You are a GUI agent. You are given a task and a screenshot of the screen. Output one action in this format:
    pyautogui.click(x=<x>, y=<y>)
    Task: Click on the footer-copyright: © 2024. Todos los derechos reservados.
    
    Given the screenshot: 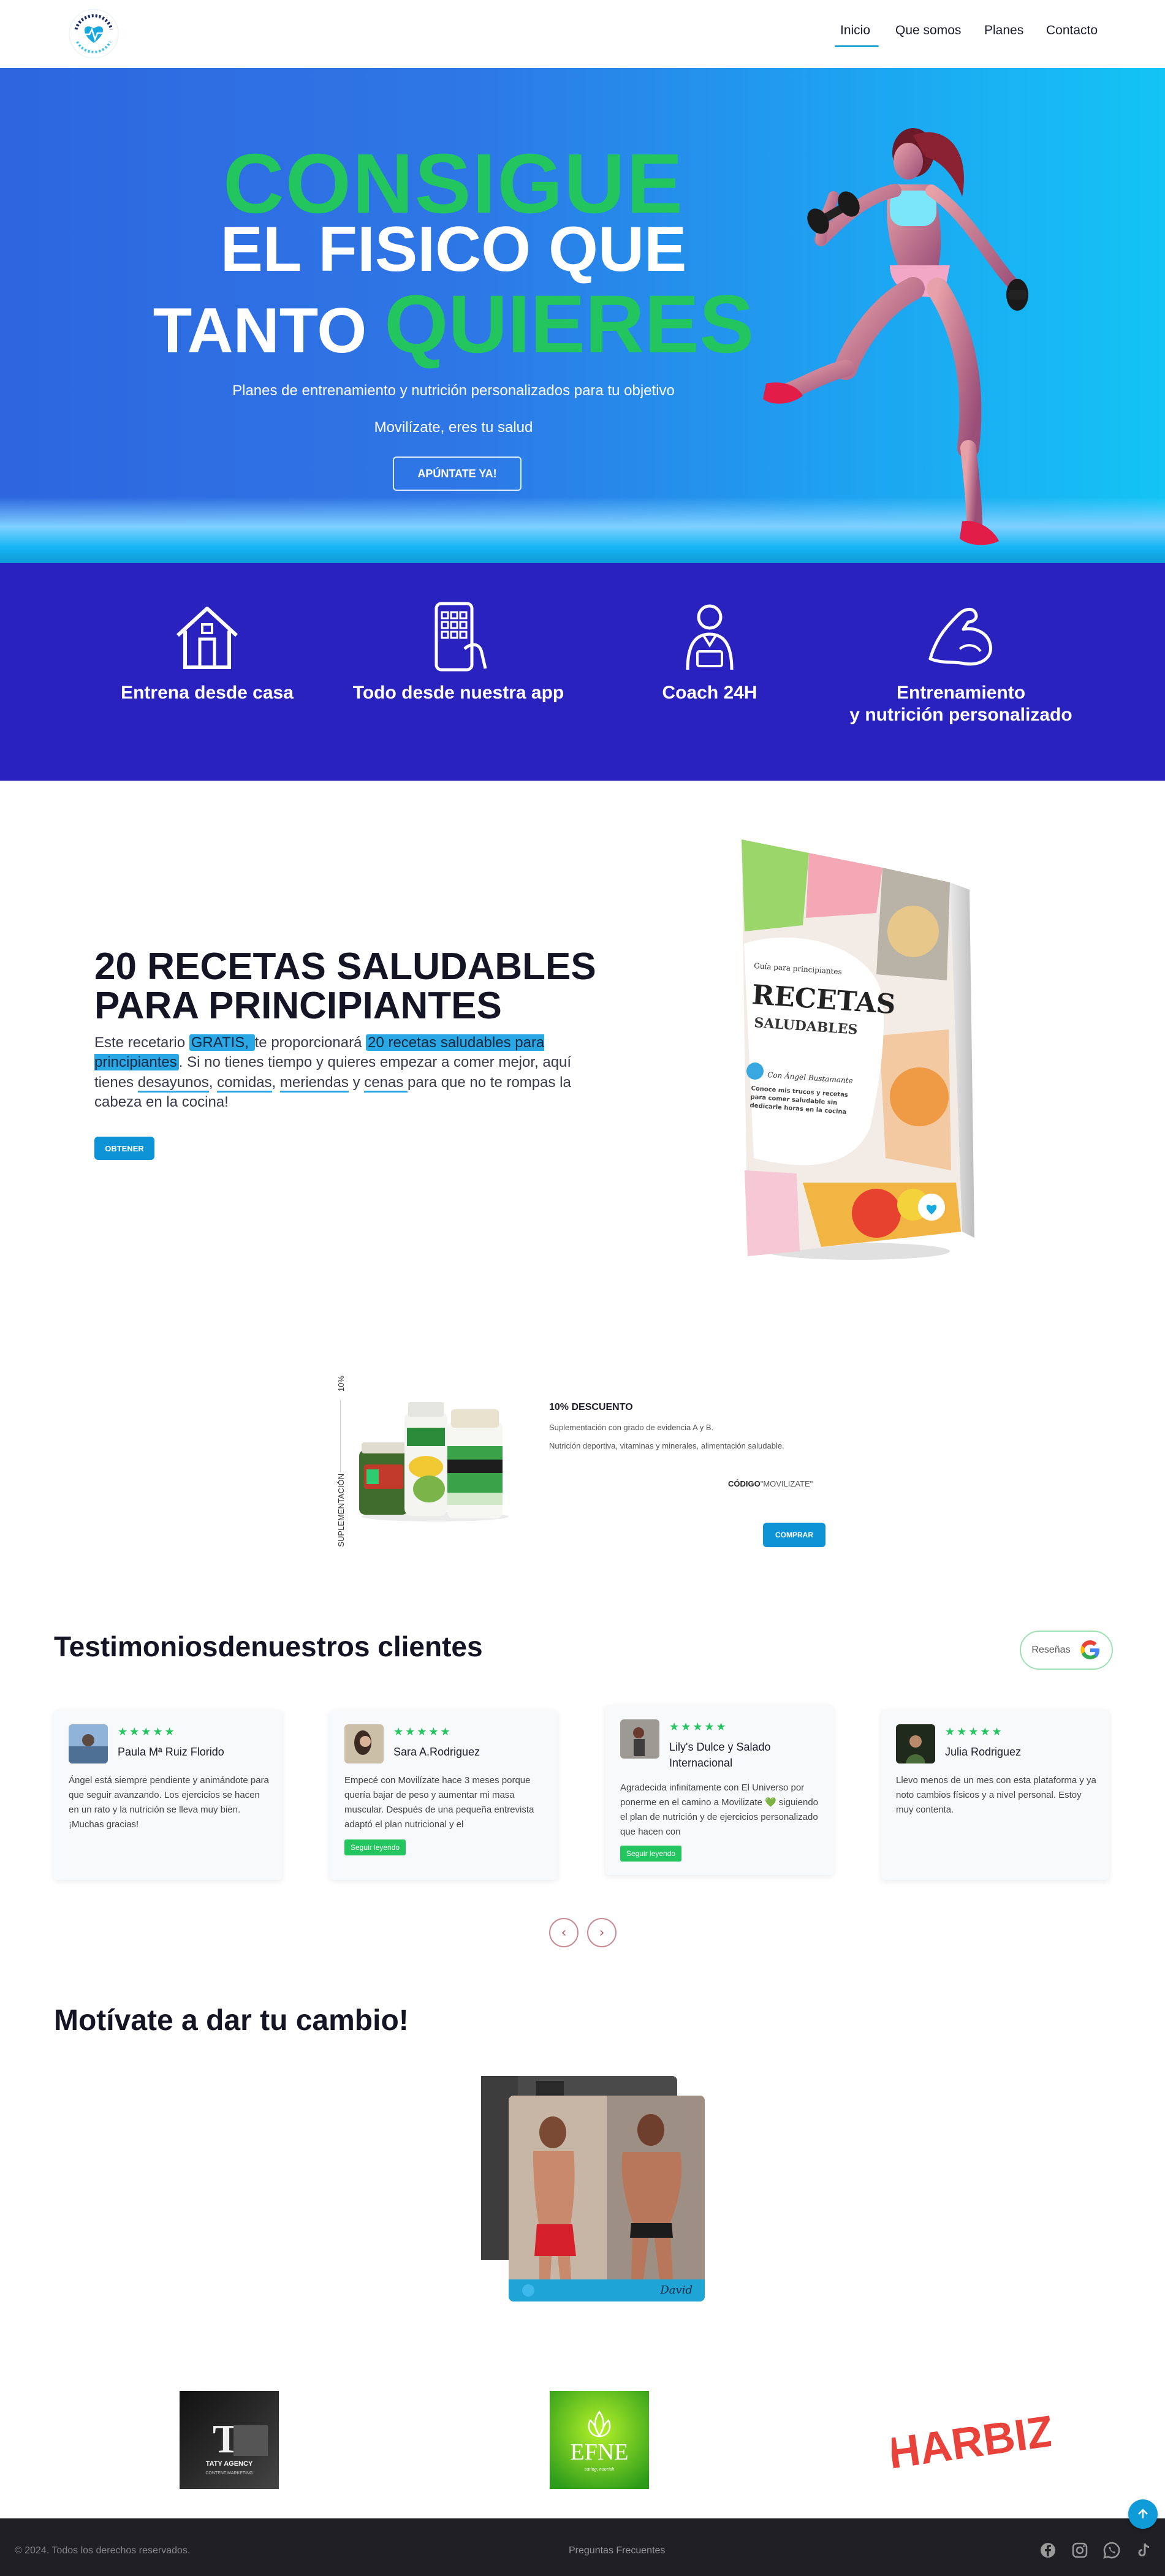 What is the action you would take?
    pyautogui.click(x=103, y=2551)
    